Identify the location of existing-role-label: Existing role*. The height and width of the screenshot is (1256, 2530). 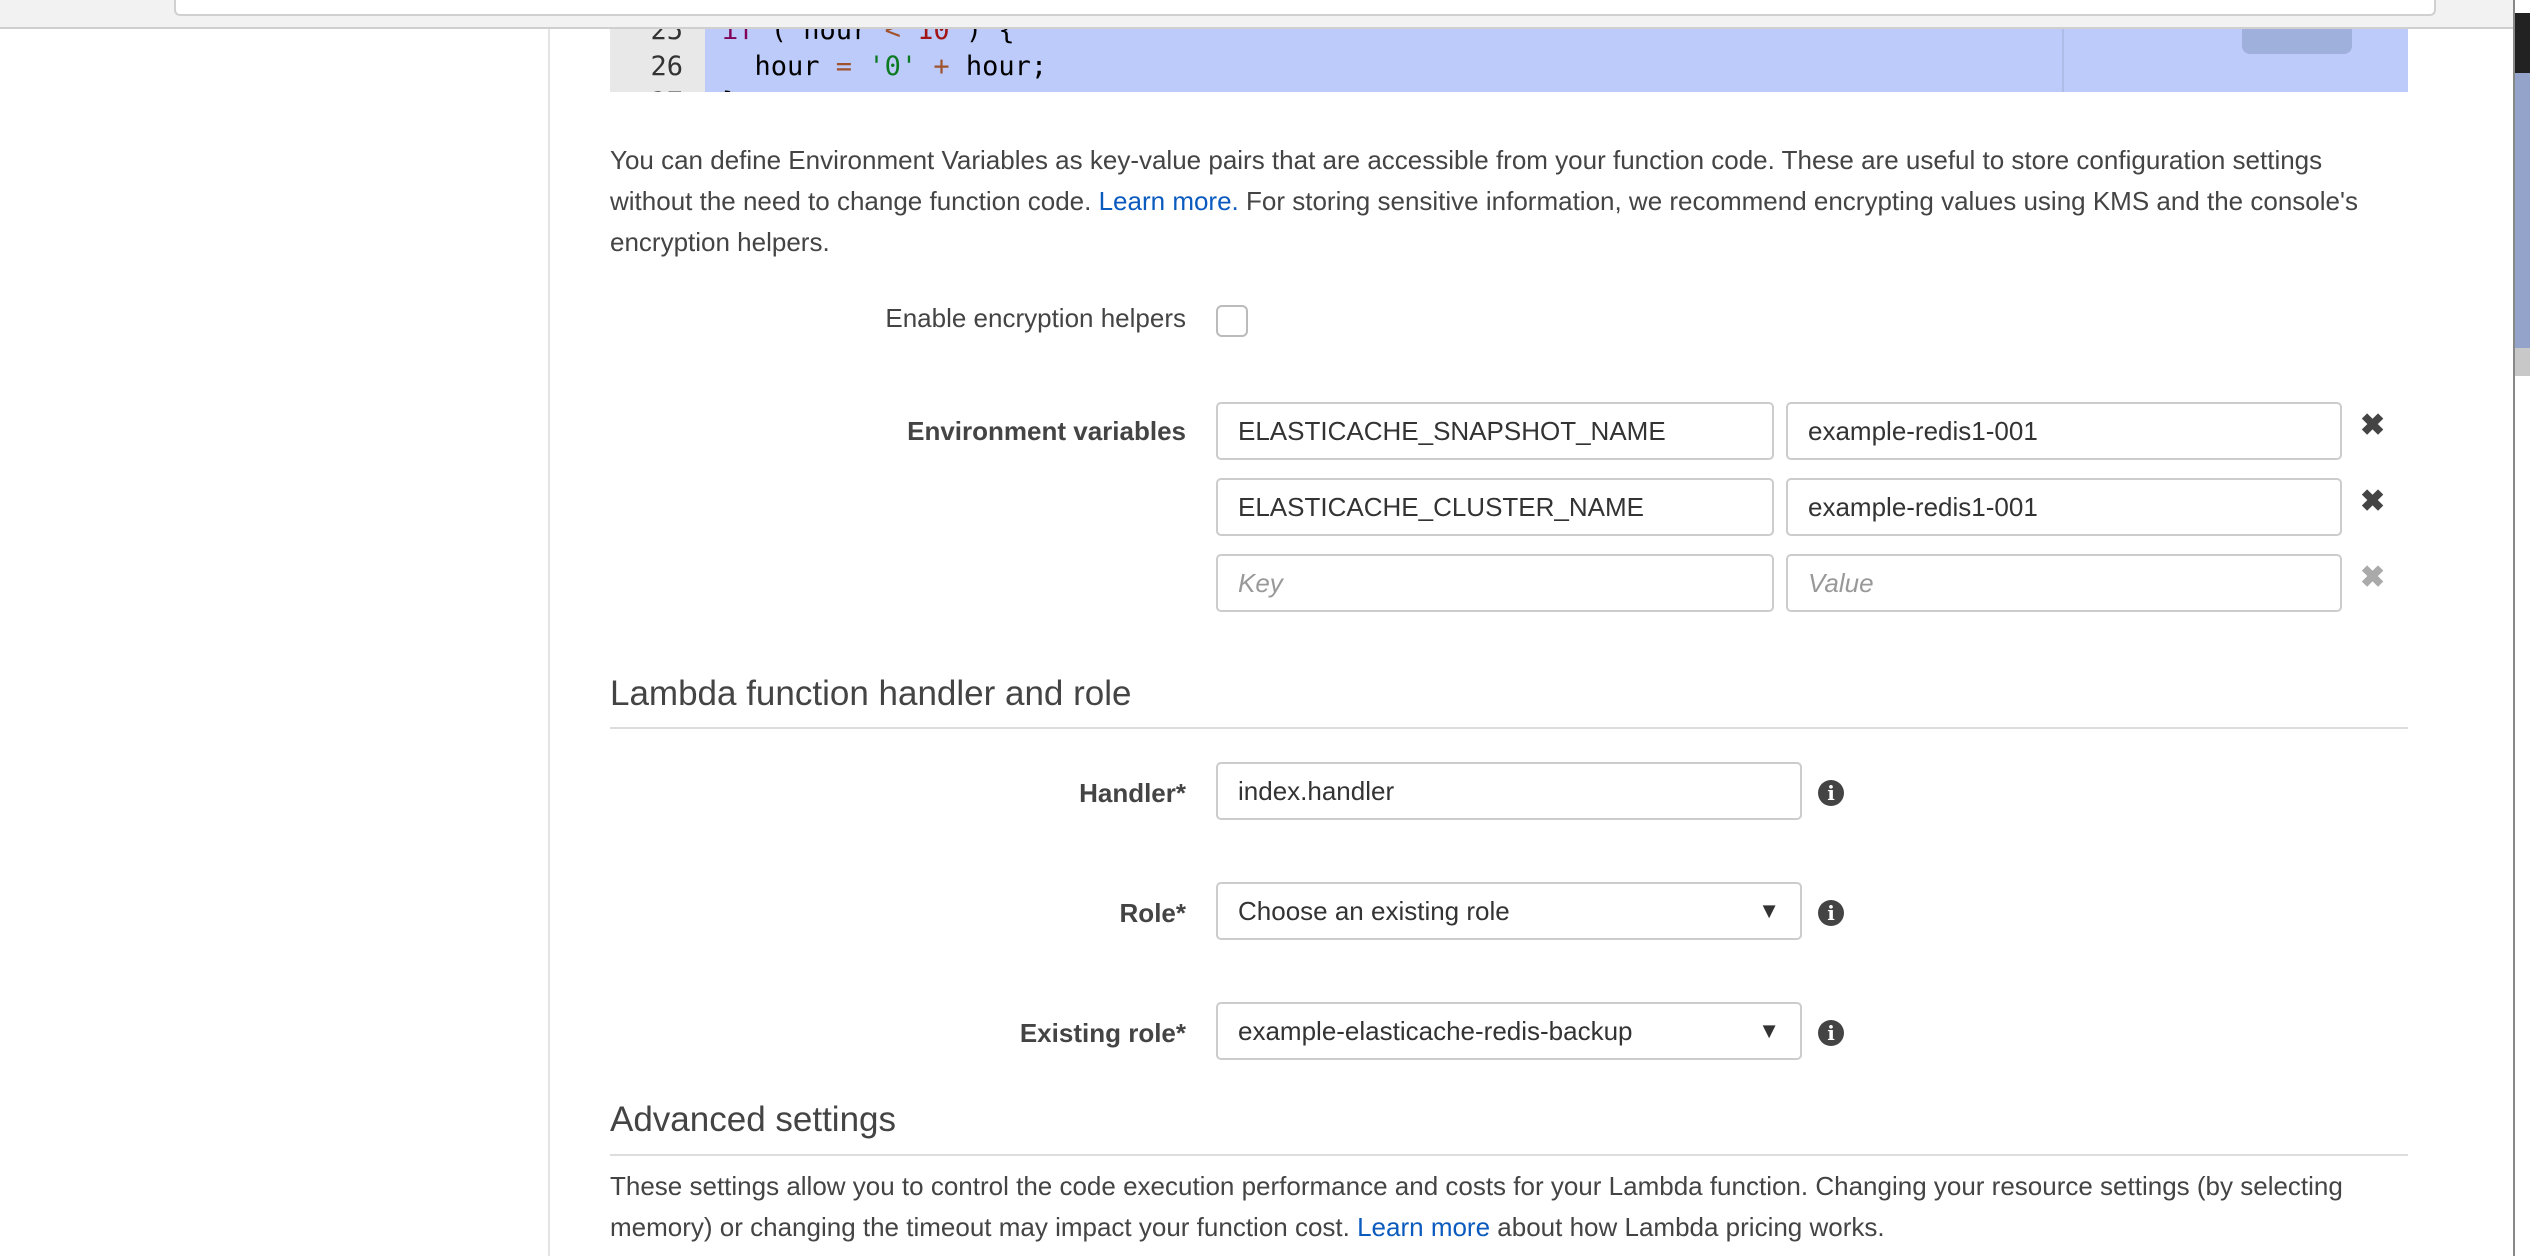
(1102, 1033).